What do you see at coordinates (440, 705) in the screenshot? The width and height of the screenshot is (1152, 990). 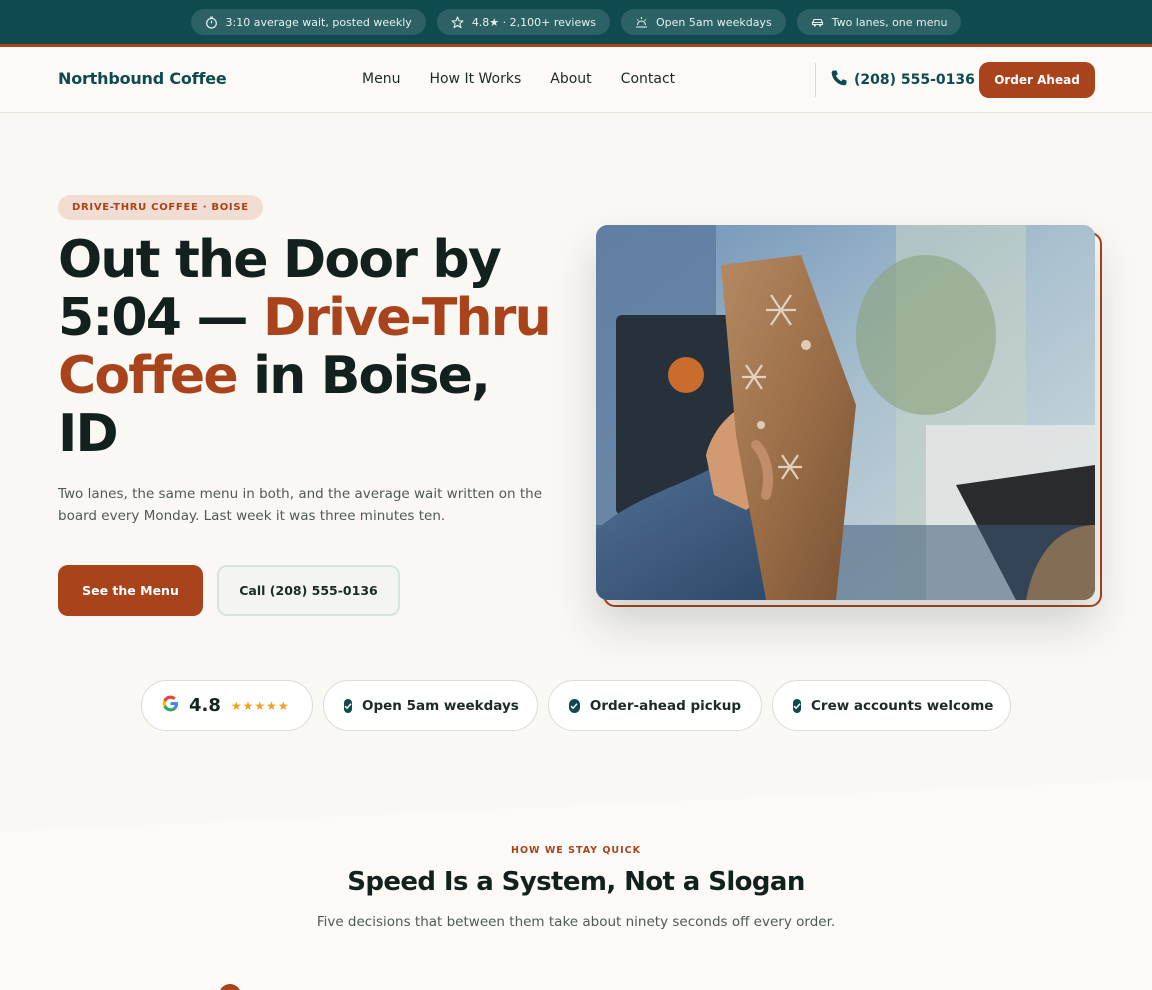 I see `trust-label: Open 5am weekdays` at bounding box center [440, 705].